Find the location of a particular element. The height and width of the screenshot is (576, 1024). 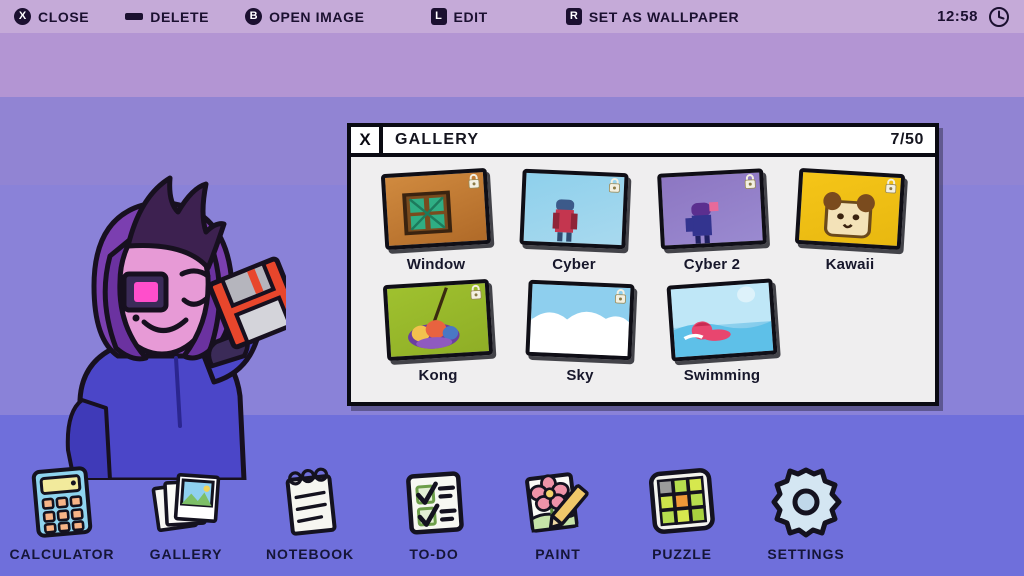

paint-icon is located at coordinates (557, 502).